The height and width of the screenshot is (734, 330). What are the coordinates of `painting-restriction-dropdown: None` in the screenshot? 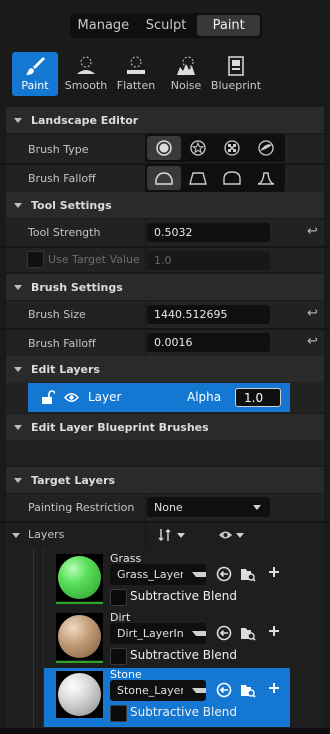 It's located at (208, 507).